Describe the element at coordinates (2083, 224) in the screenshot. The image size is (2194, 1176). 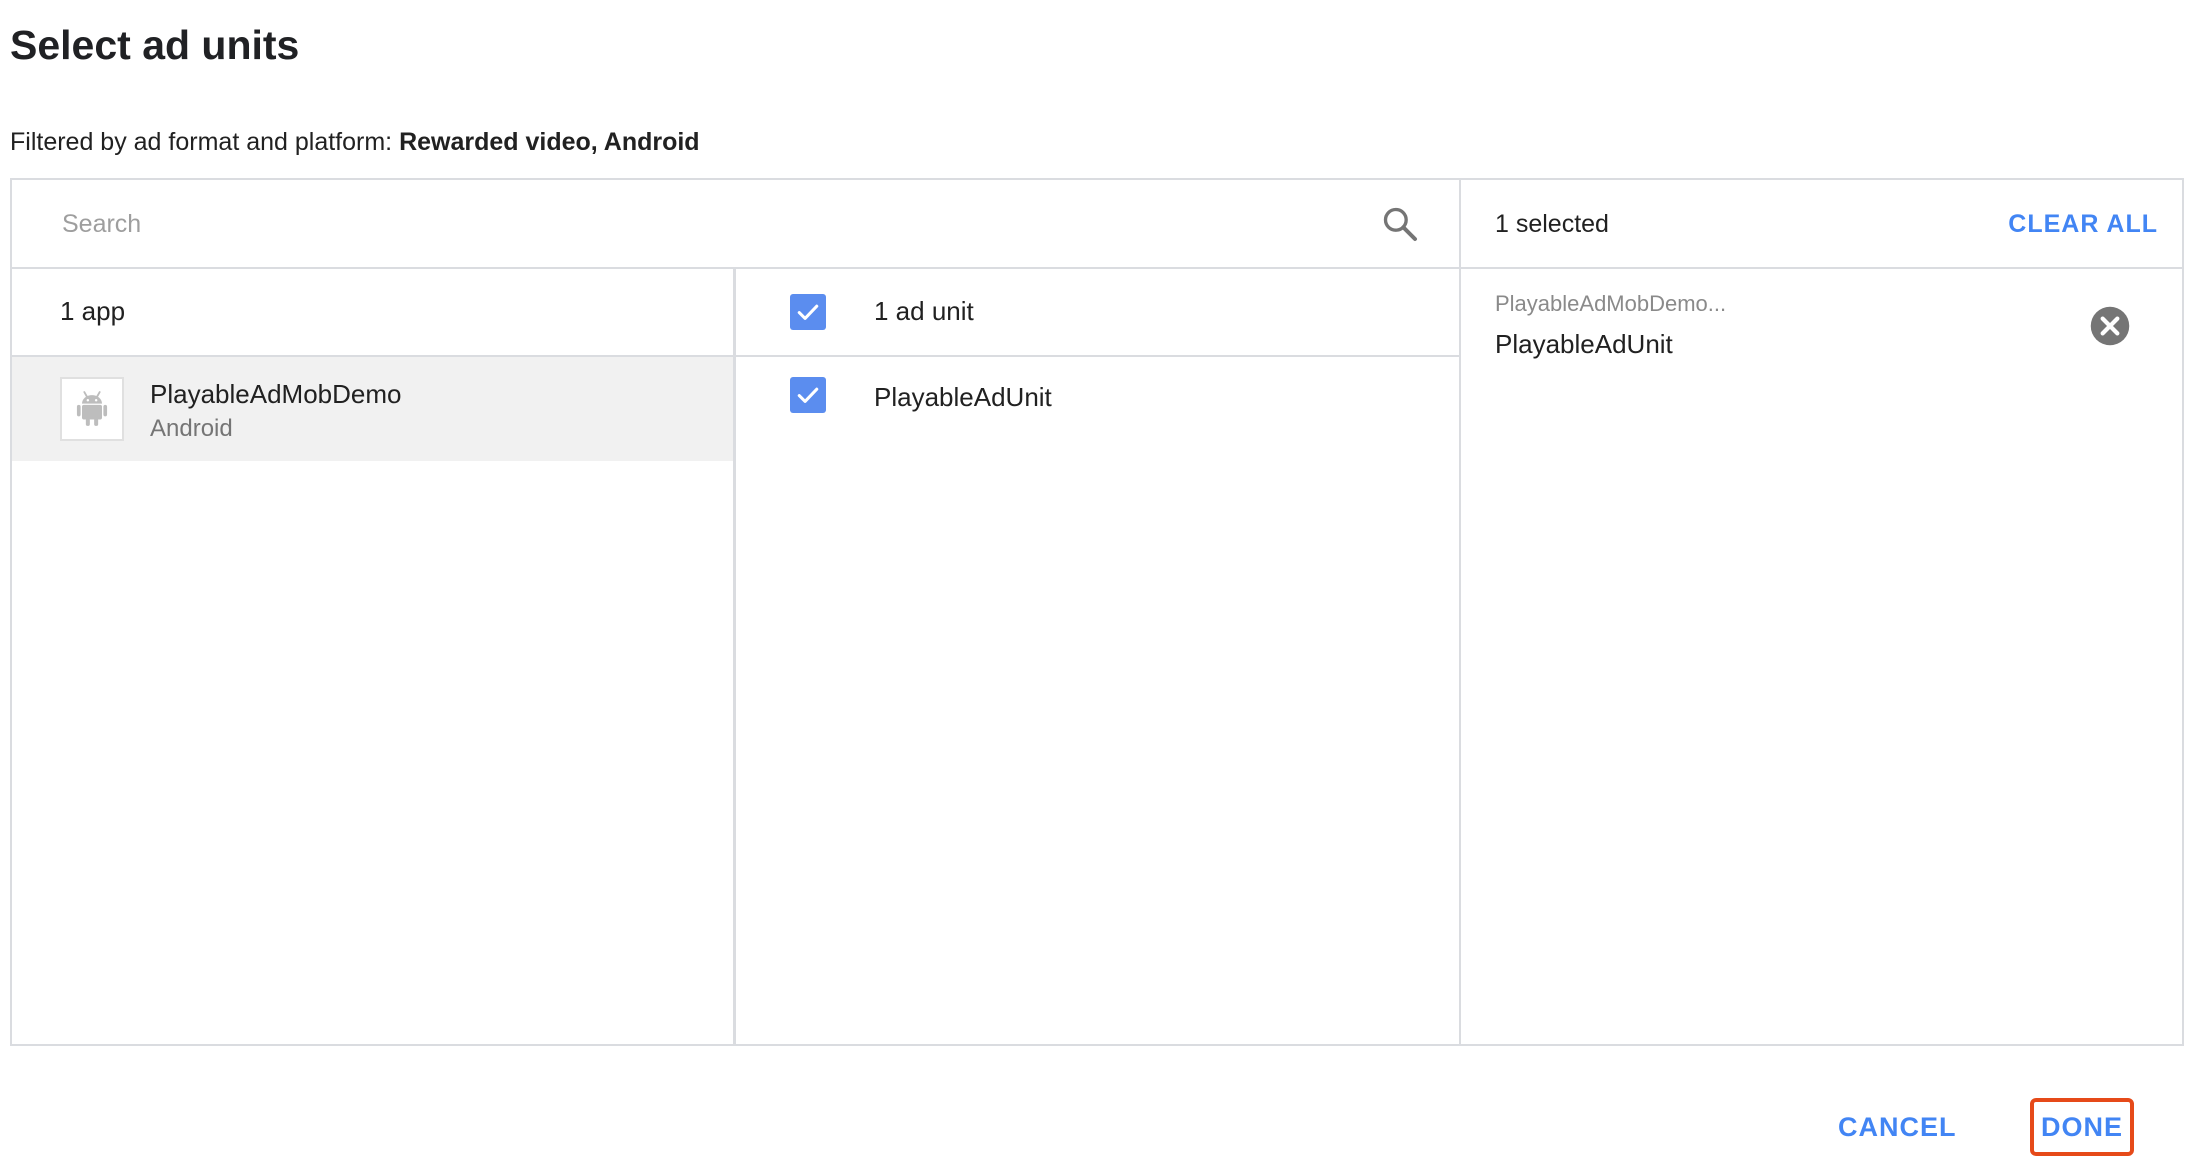
I see `clear-all-button: CLEAR ALL` at that location.